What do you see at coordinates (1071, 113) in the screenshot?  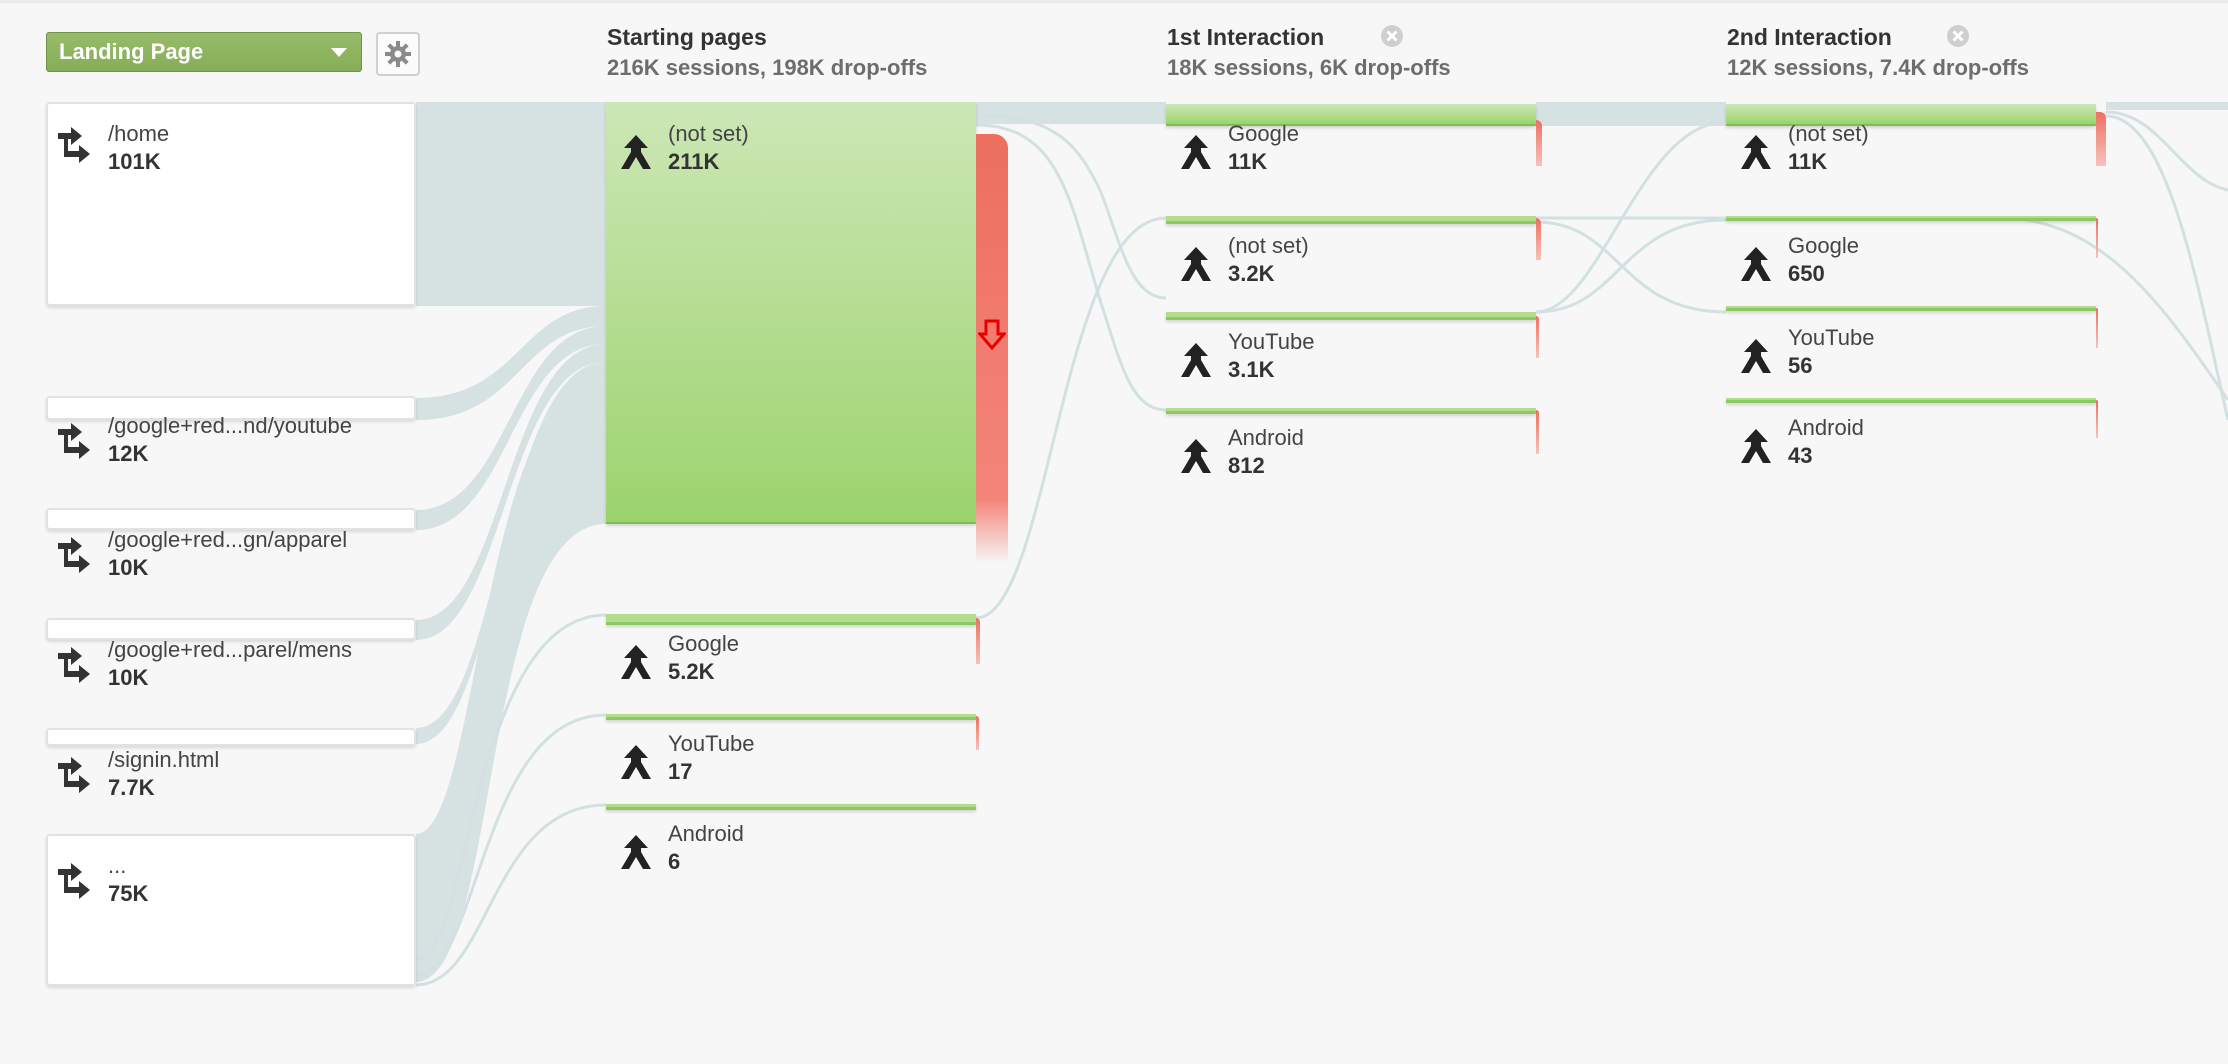 I see `flow-notset-google` at bounding box center [1071, 113].